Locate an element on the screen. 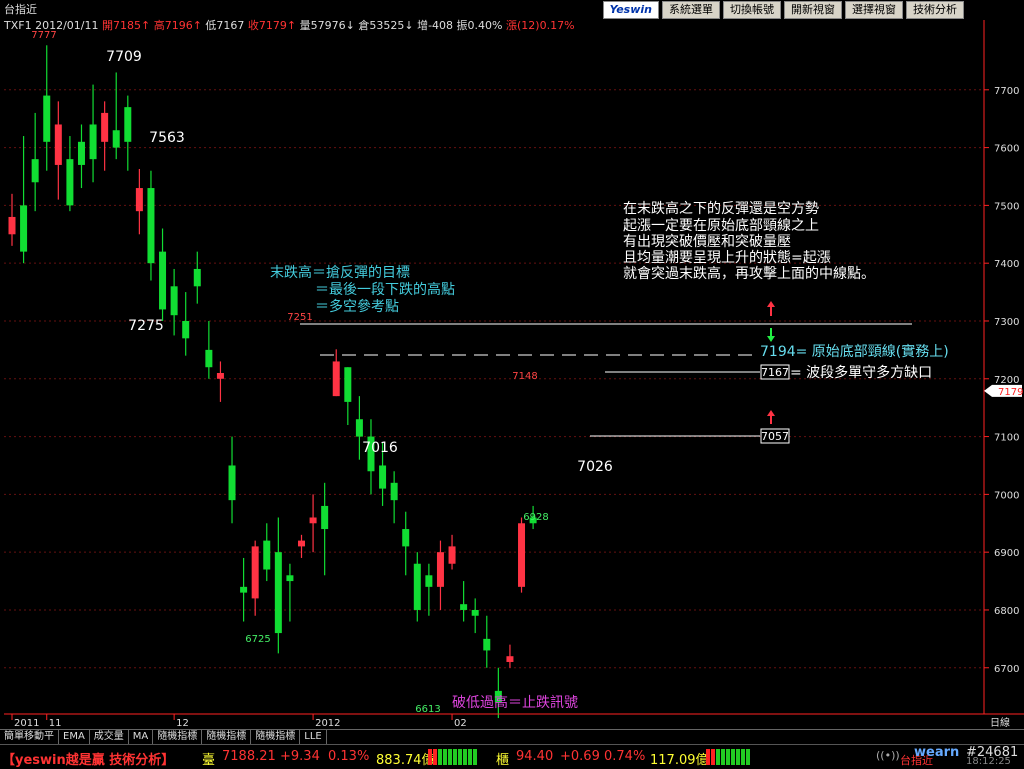  otc-change: +0.69 is located at coordinates (580, 756).